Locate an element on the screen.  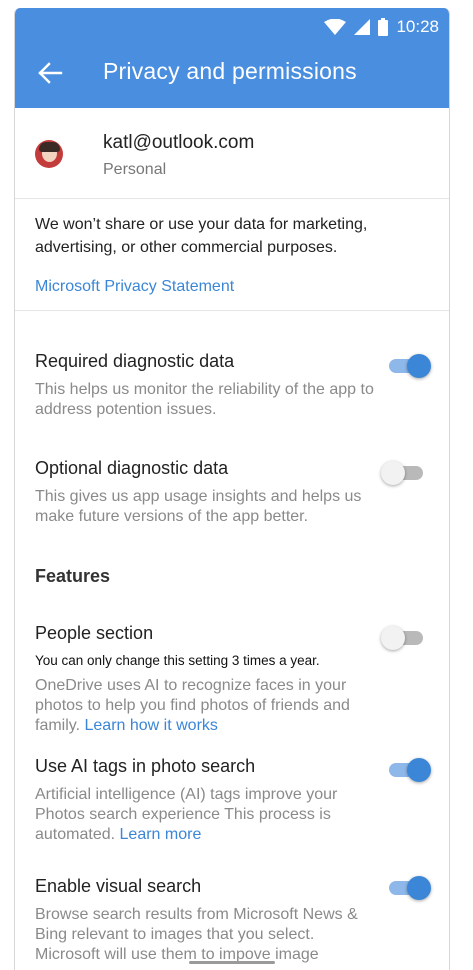
visual-search-toggle is located at coordinates (409, 888).